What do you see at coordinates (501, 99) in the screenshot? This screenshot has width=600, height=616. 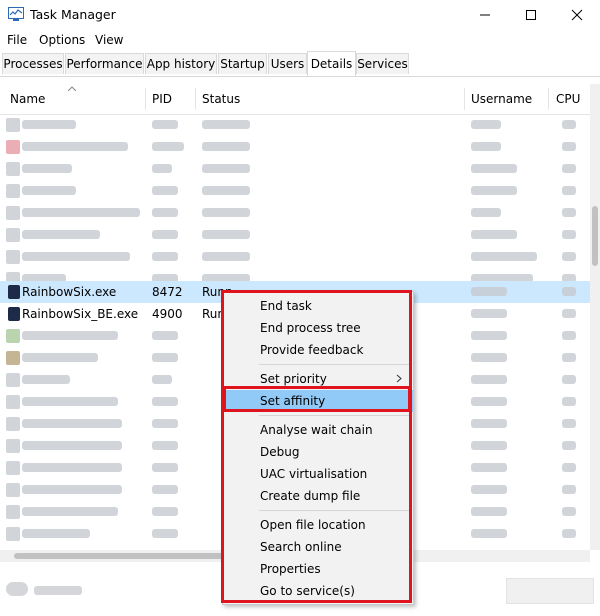 I see `column-header-username: Username` at bounding box center [501, 99].